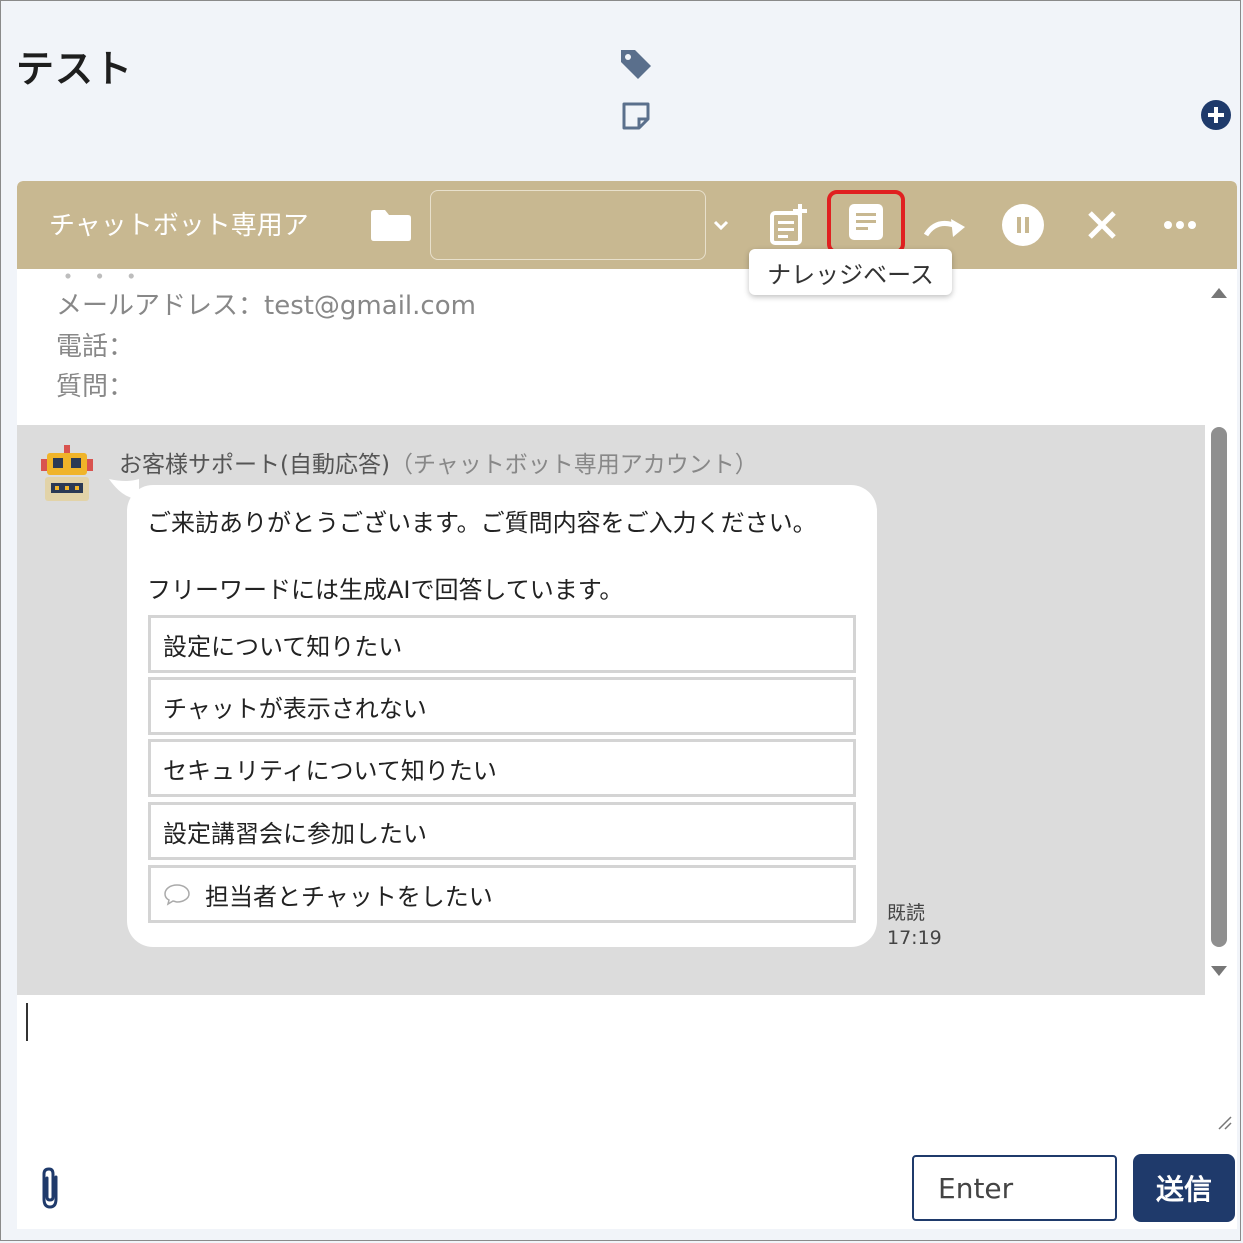  Describe the element at coordinates (95, 387) in the screenshot. I see `info-question: 質問：` at that location.